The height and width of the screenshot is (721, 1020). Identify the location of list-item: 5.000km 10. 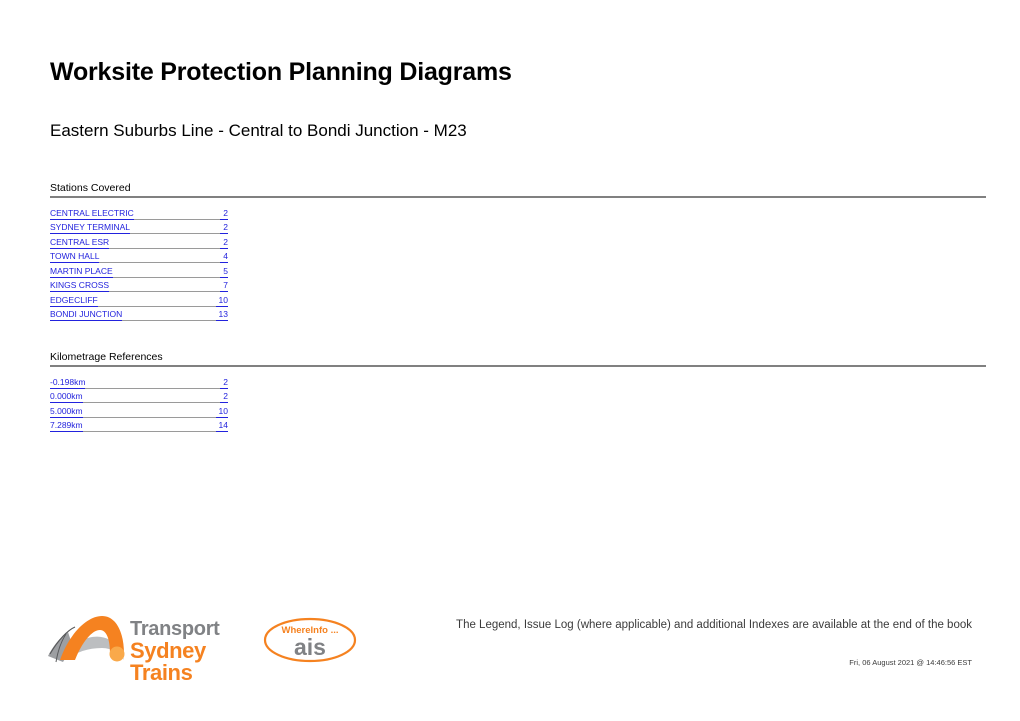
(139, 410).